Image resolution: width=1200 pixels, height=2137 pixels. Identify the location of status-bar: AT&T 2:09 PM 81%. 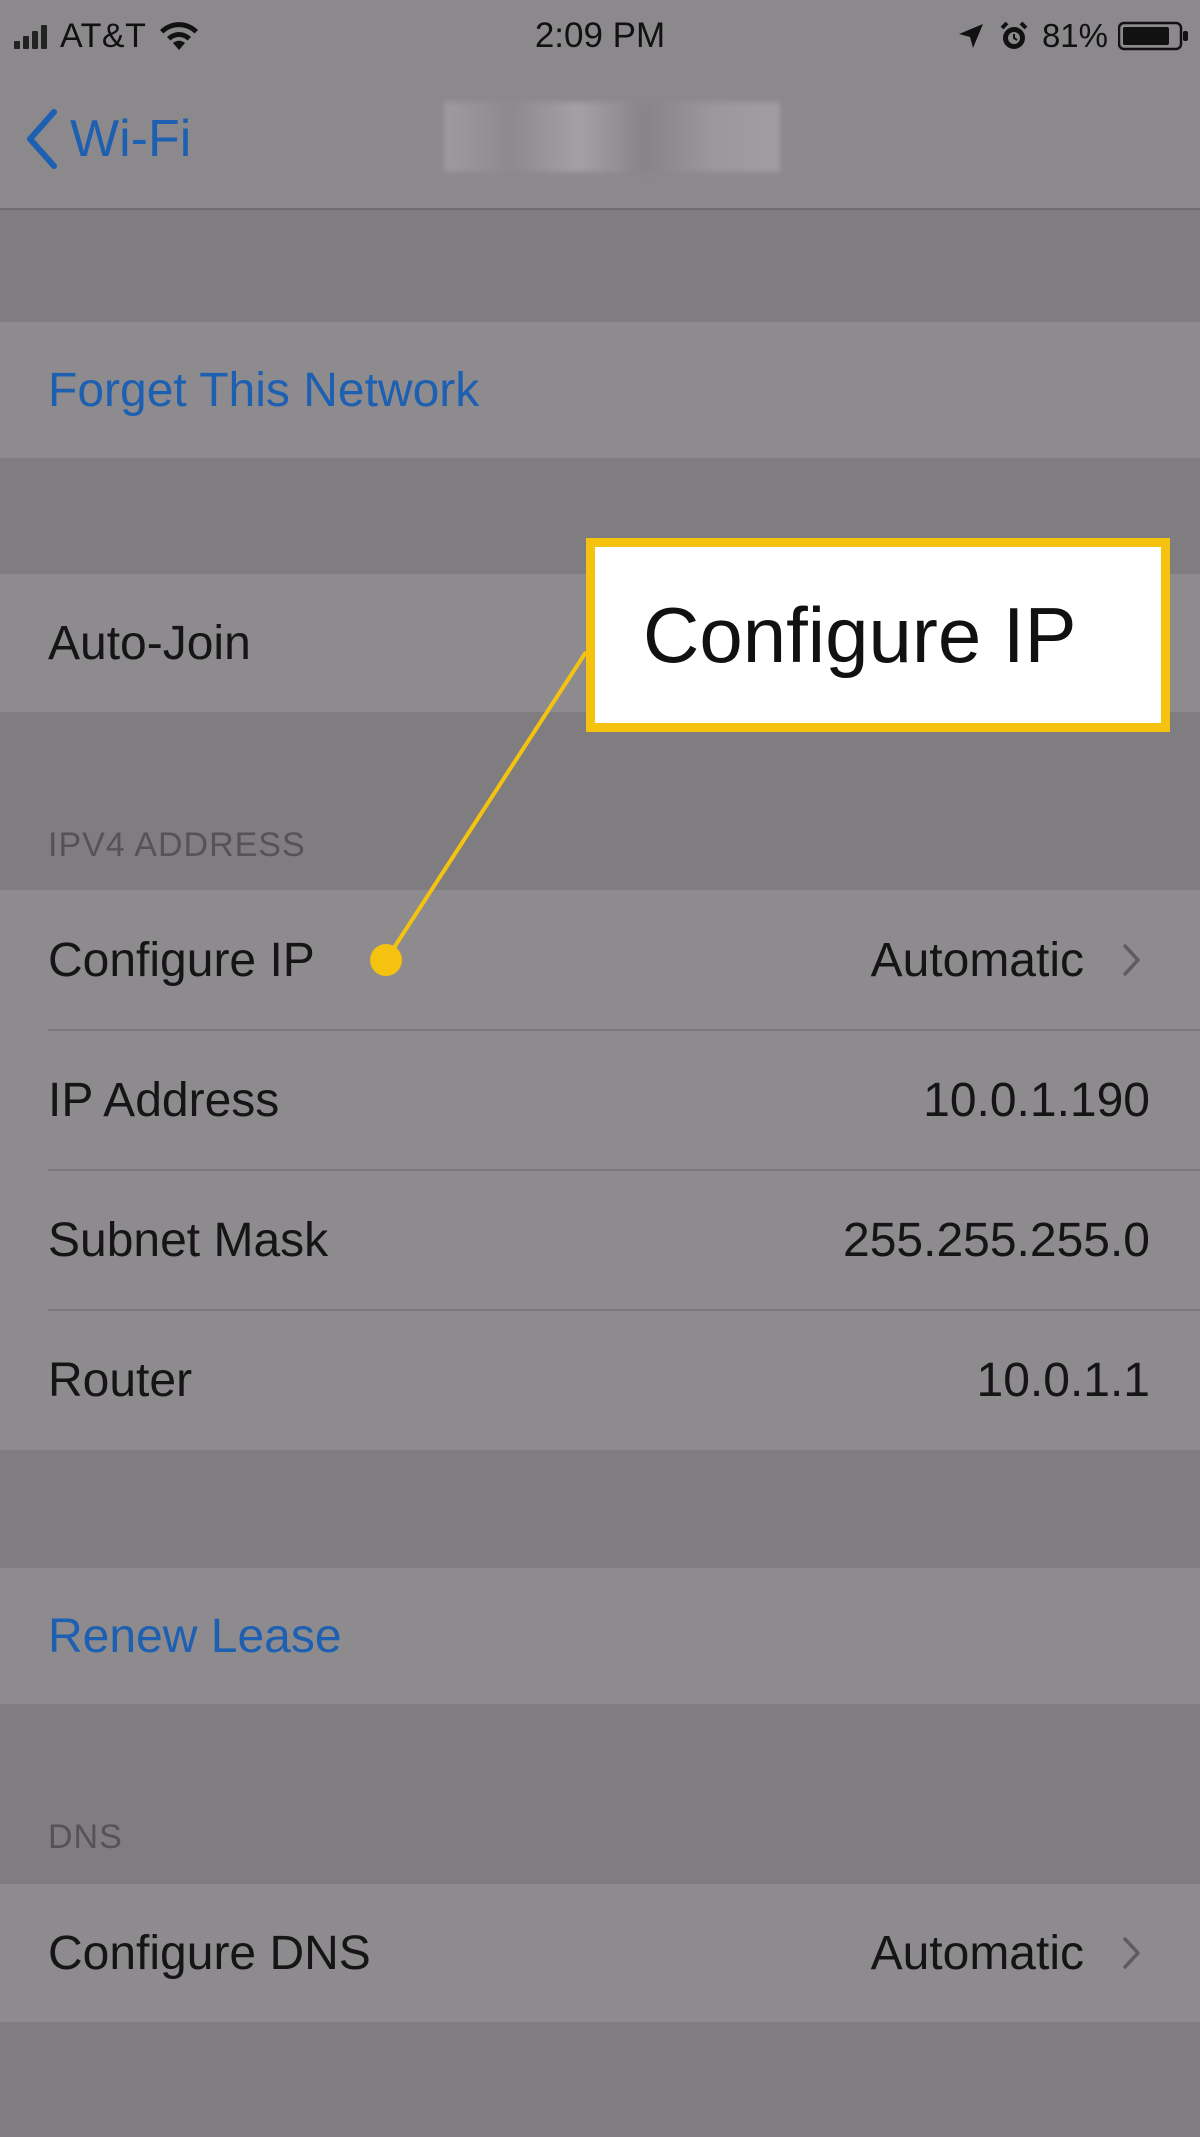
(600, 36).